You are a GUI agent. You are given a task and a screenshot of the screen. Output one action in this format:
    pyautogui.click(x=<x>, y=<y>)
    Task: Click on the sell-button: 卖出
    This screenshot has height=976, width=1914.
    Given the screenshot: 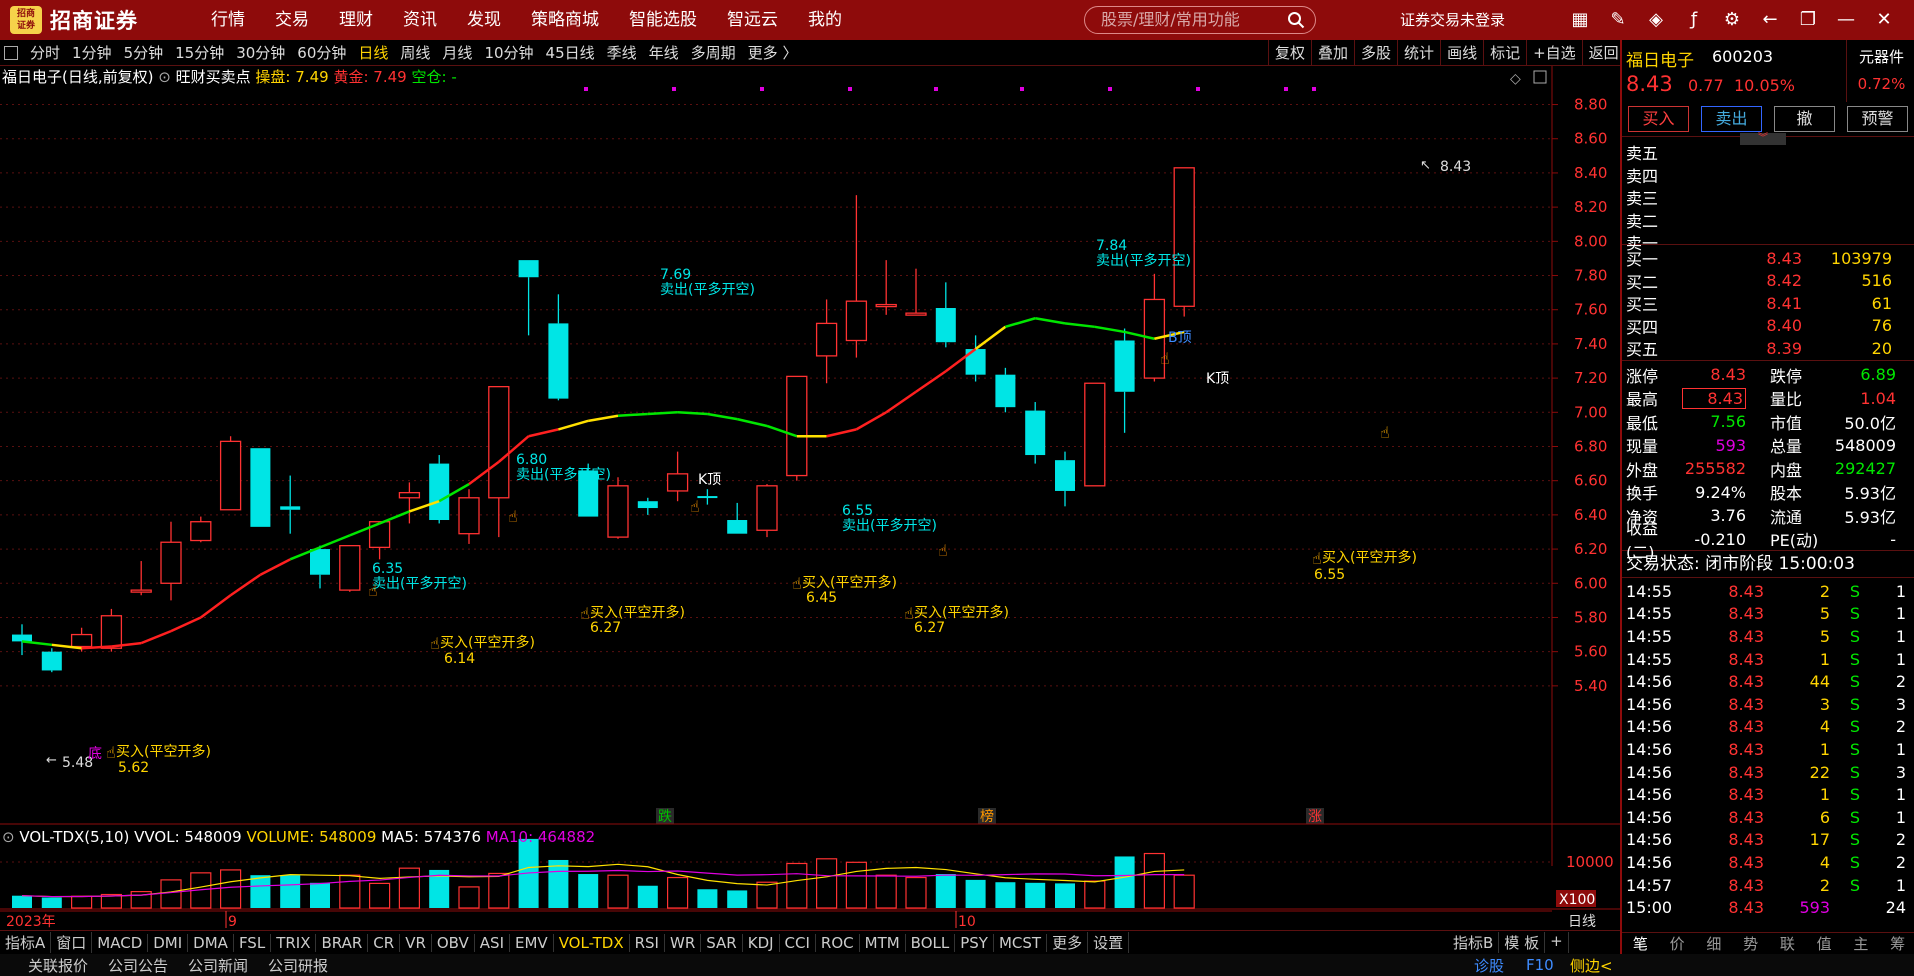 What is the action you would take?
    pyautogui.click(x=1731, y=119)
    